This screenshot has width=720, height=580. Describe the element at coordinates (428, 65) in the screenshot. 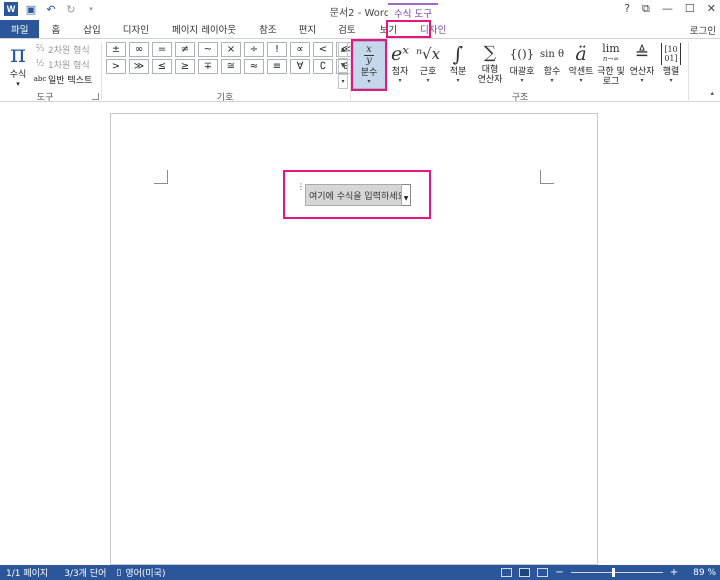

I see `radical-button: ⁿ√x 근호 ▾` at that location.